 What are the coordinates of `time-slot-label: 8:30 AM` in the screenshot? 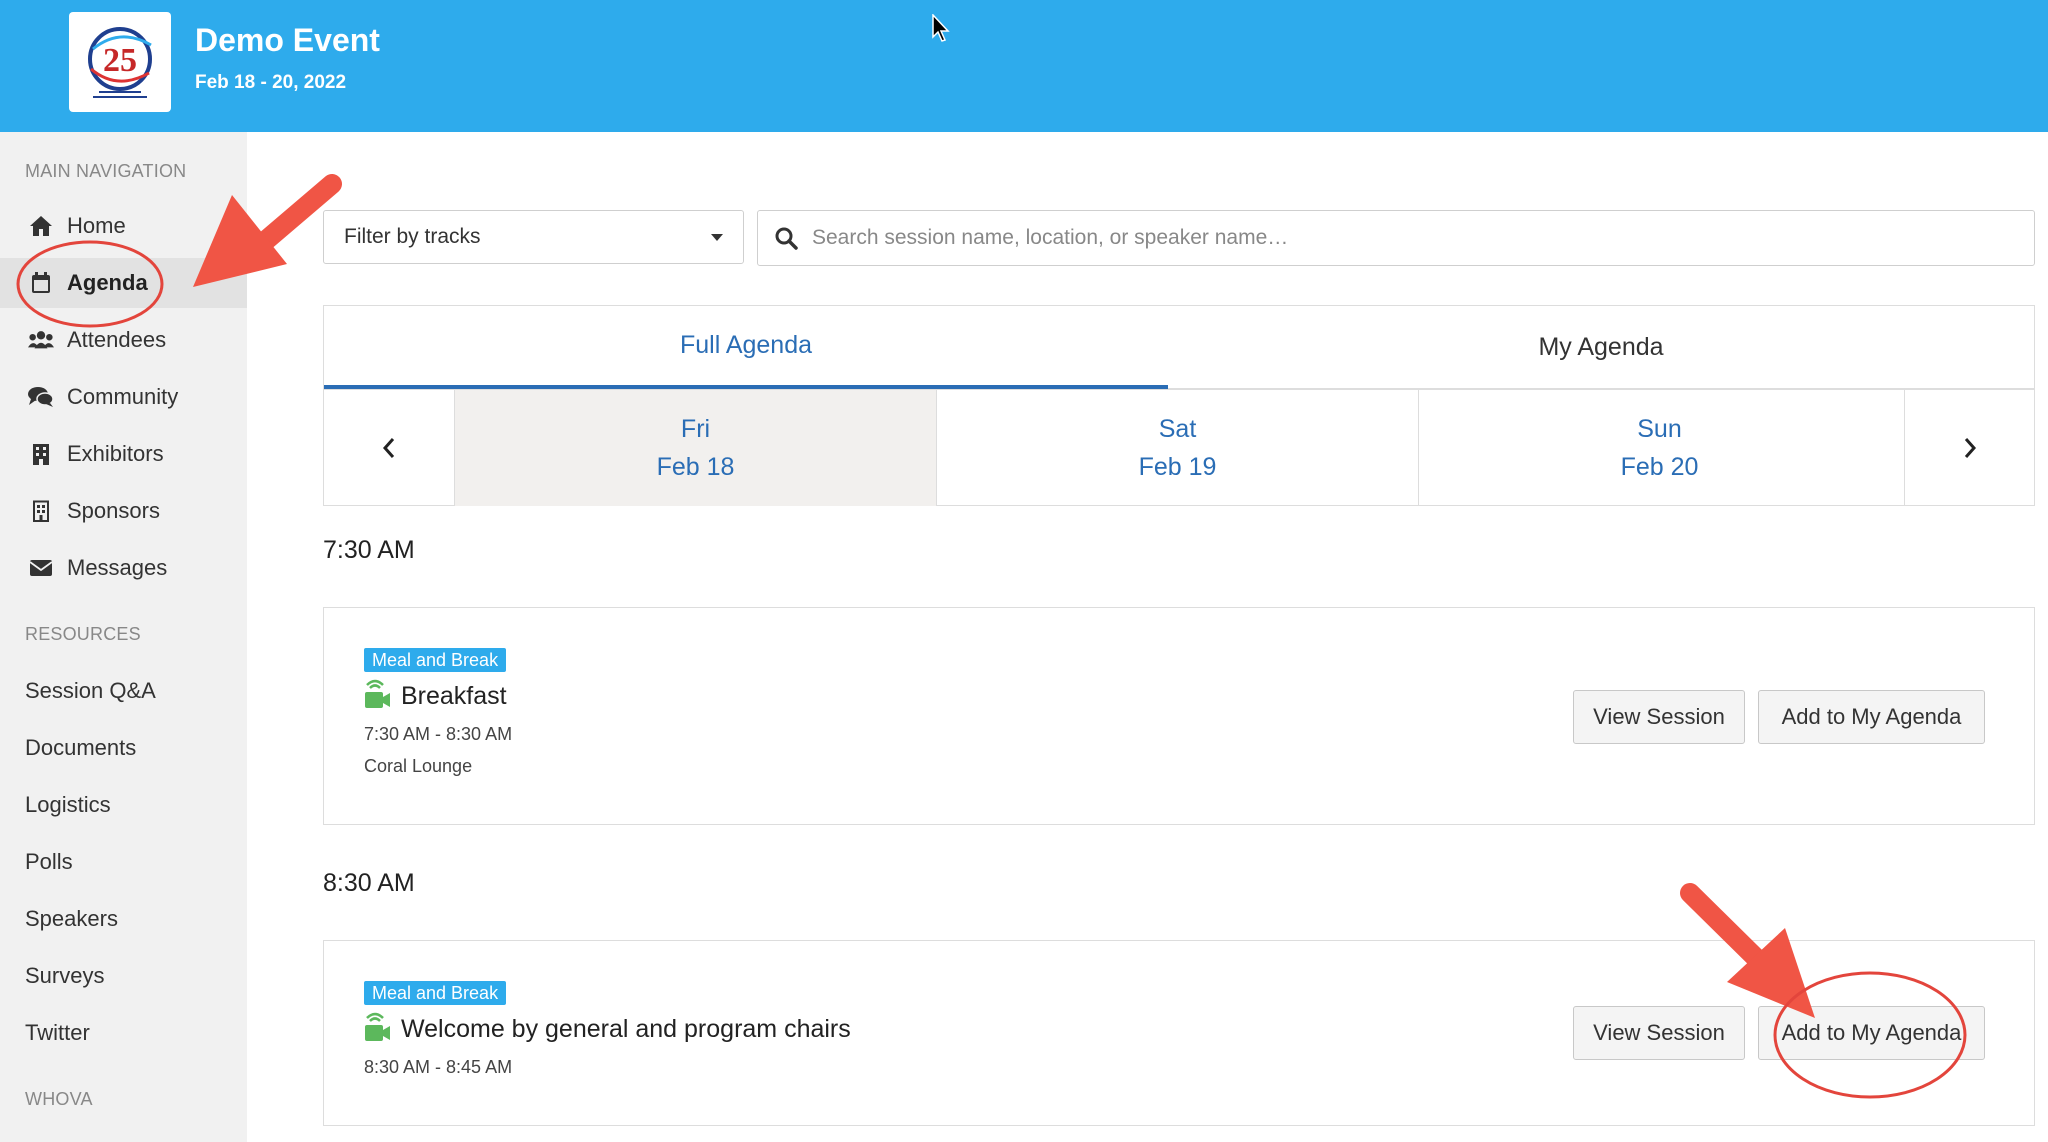 It's located at (369, 883).